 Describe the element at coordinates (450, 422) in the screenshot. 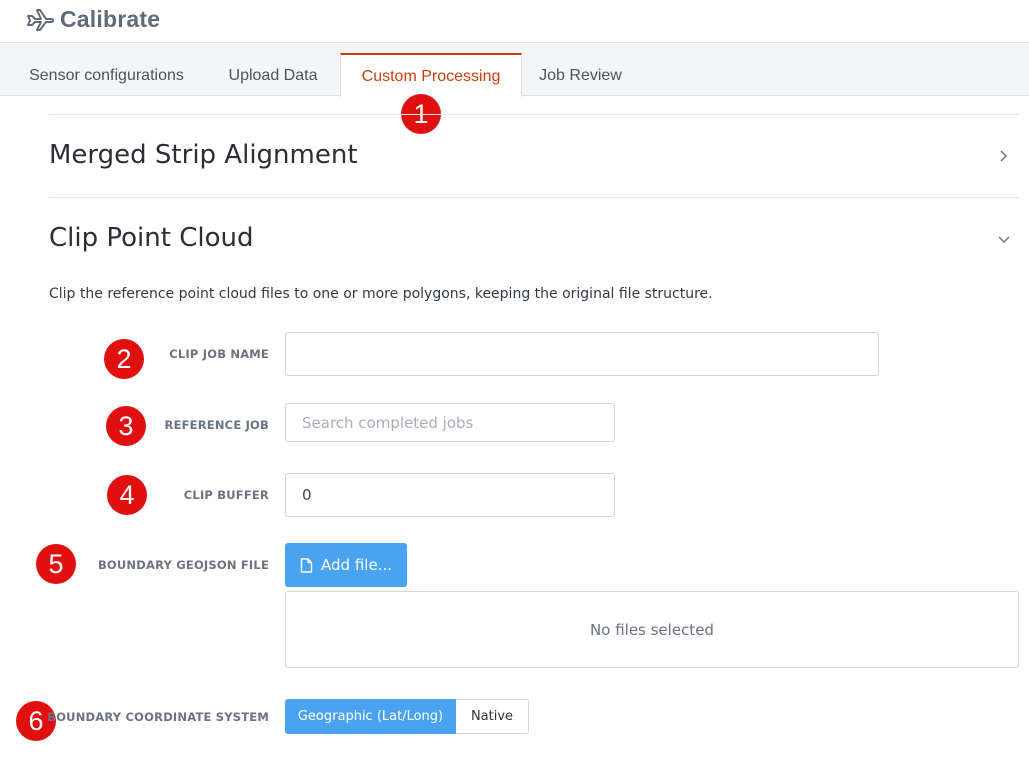

I see `reference-job-search-input` at that location.